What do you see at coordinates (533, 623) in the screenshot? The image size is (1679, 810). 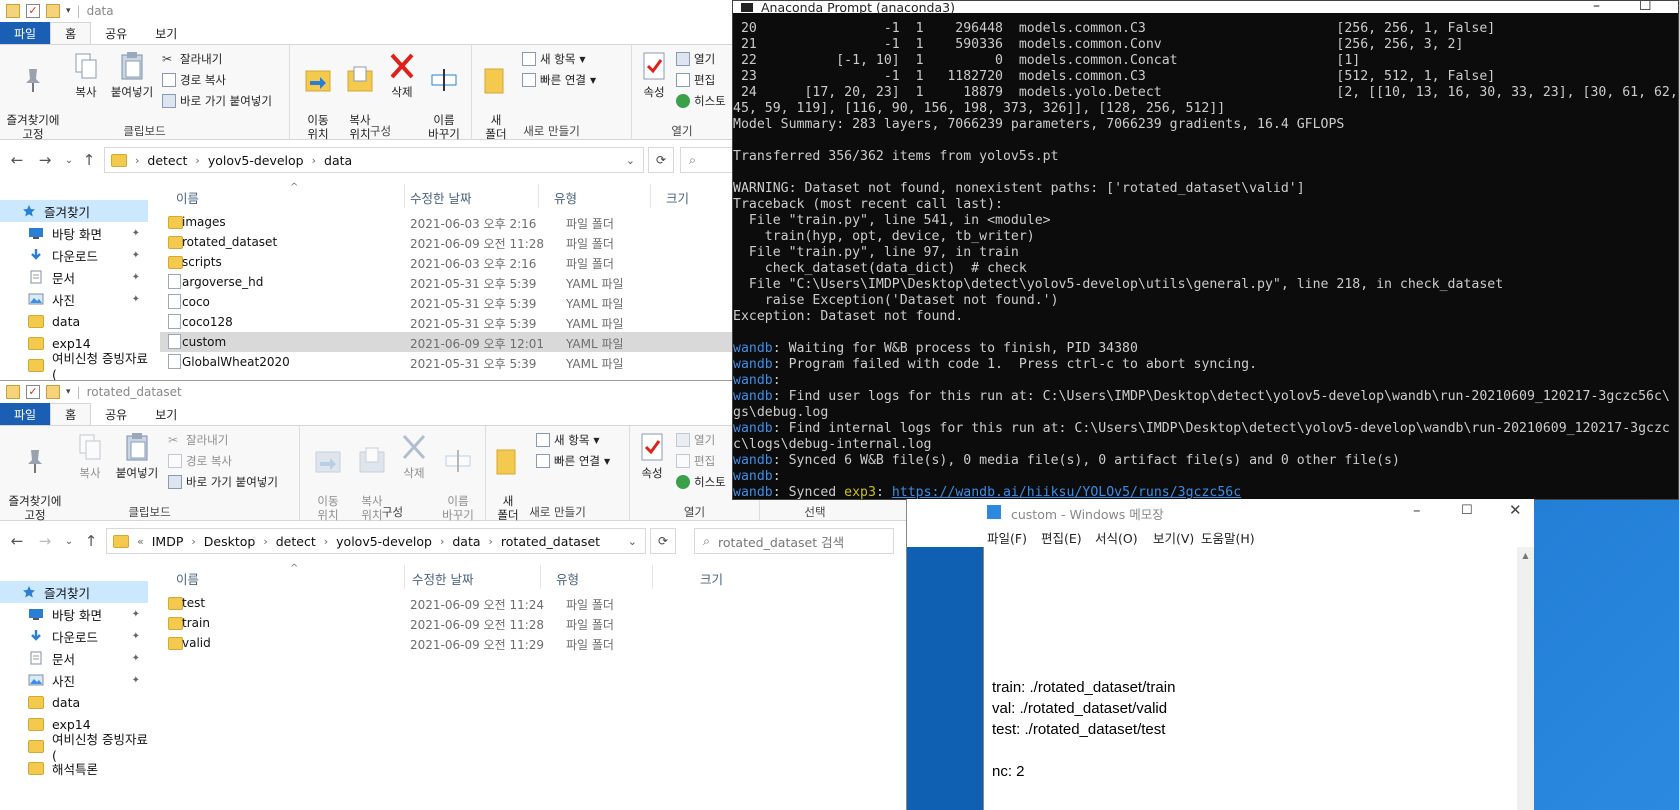 I see `table-row: train 2021-06-09 오전 11:28 파일 폴더` at bounding box center [533, 623].